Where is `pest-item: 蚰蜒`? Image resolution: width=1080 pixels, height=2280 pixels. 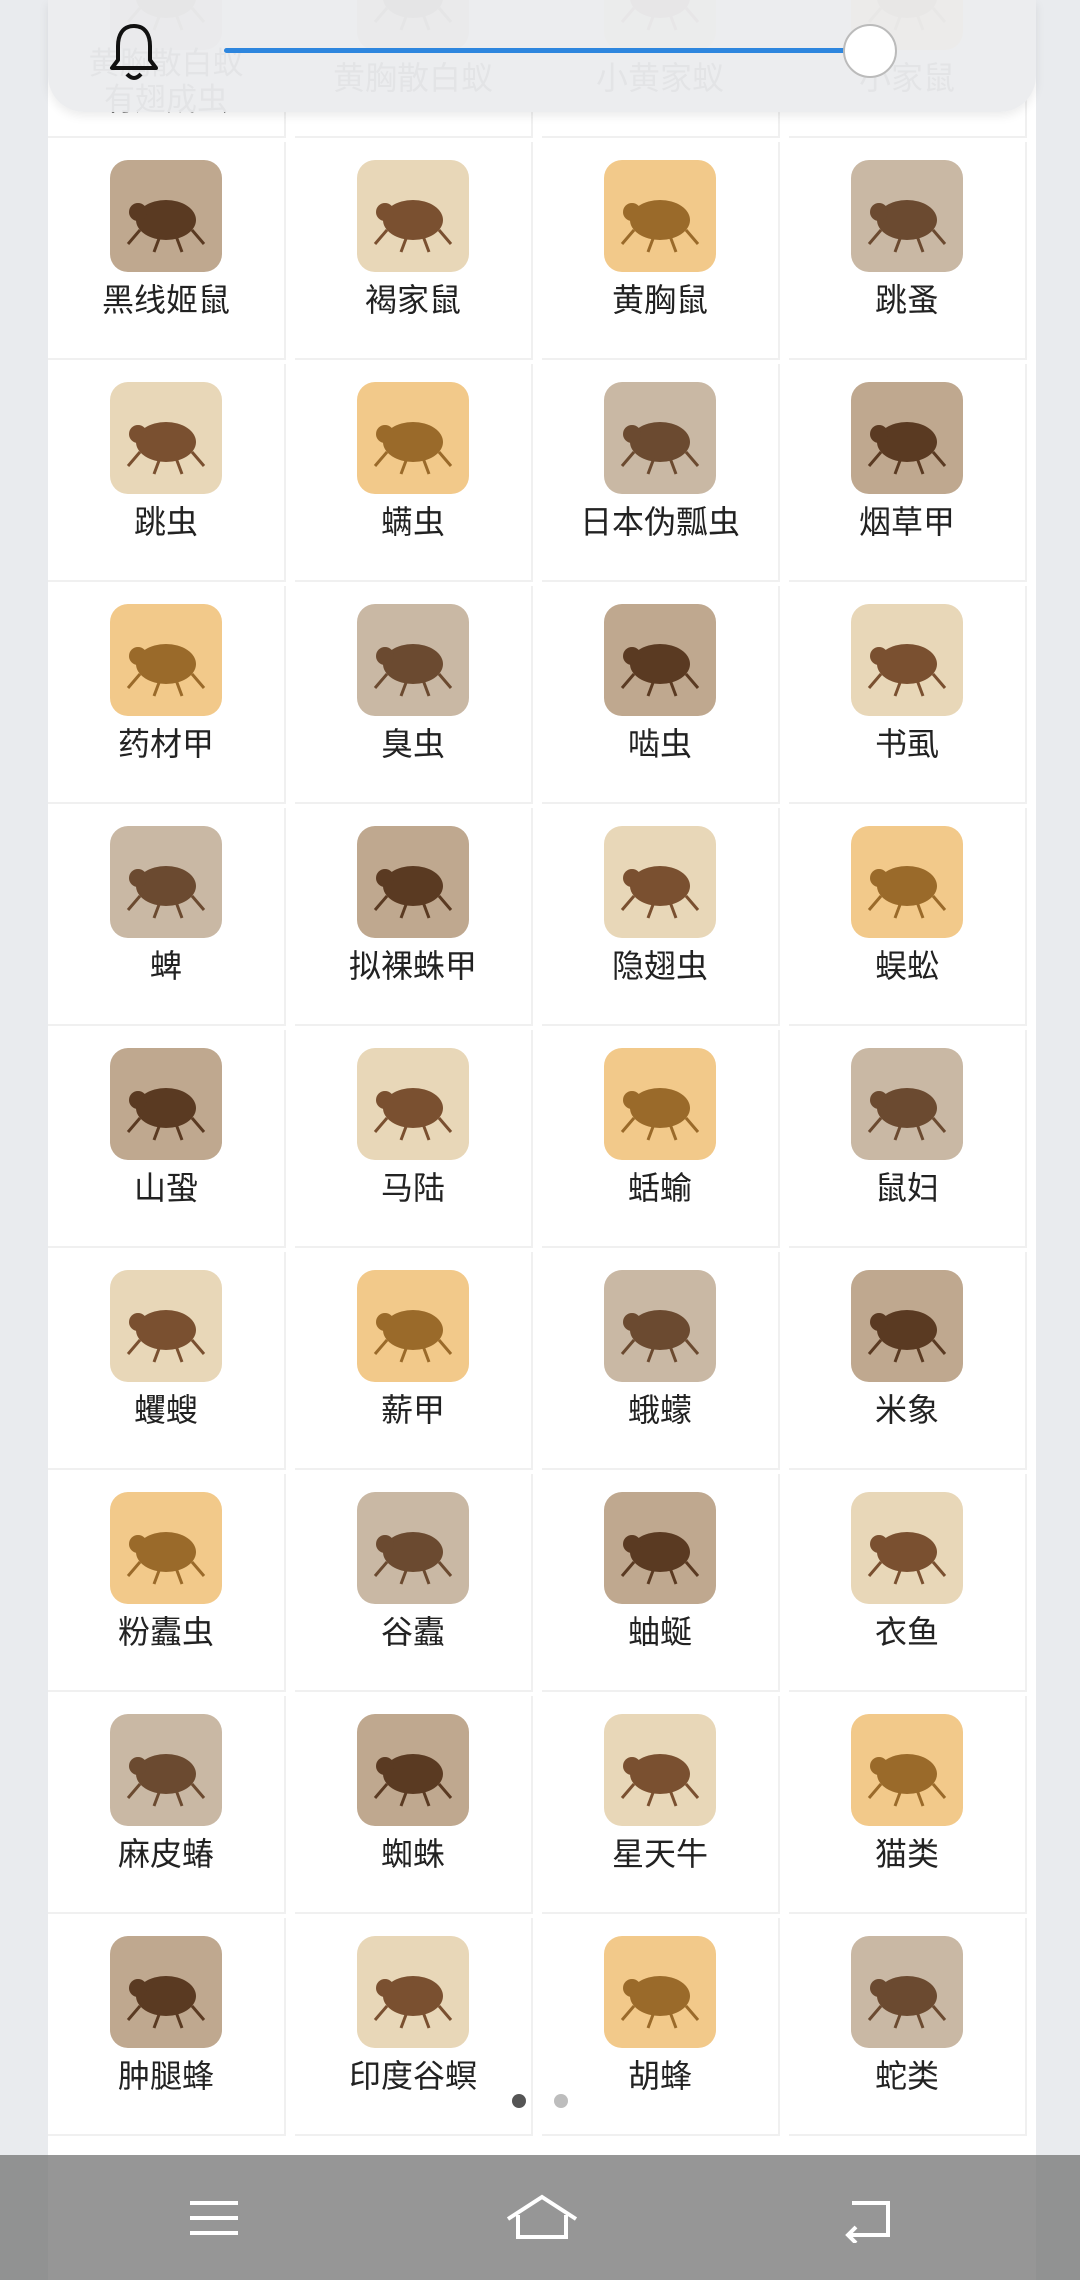
pest-item: 蚰蜒 is located at coordinates (661, 1583).